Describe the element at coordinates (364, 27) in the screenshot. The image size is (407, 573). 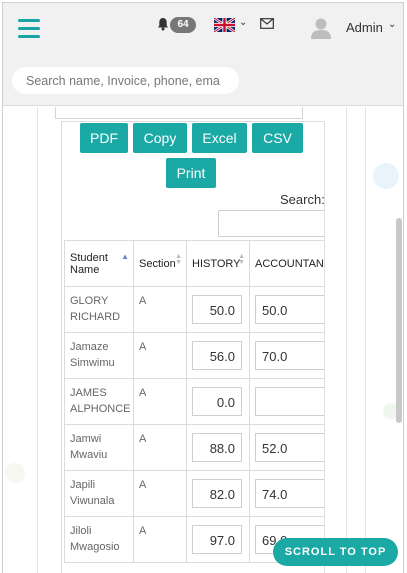
I see `user-name: Admin` at that location.